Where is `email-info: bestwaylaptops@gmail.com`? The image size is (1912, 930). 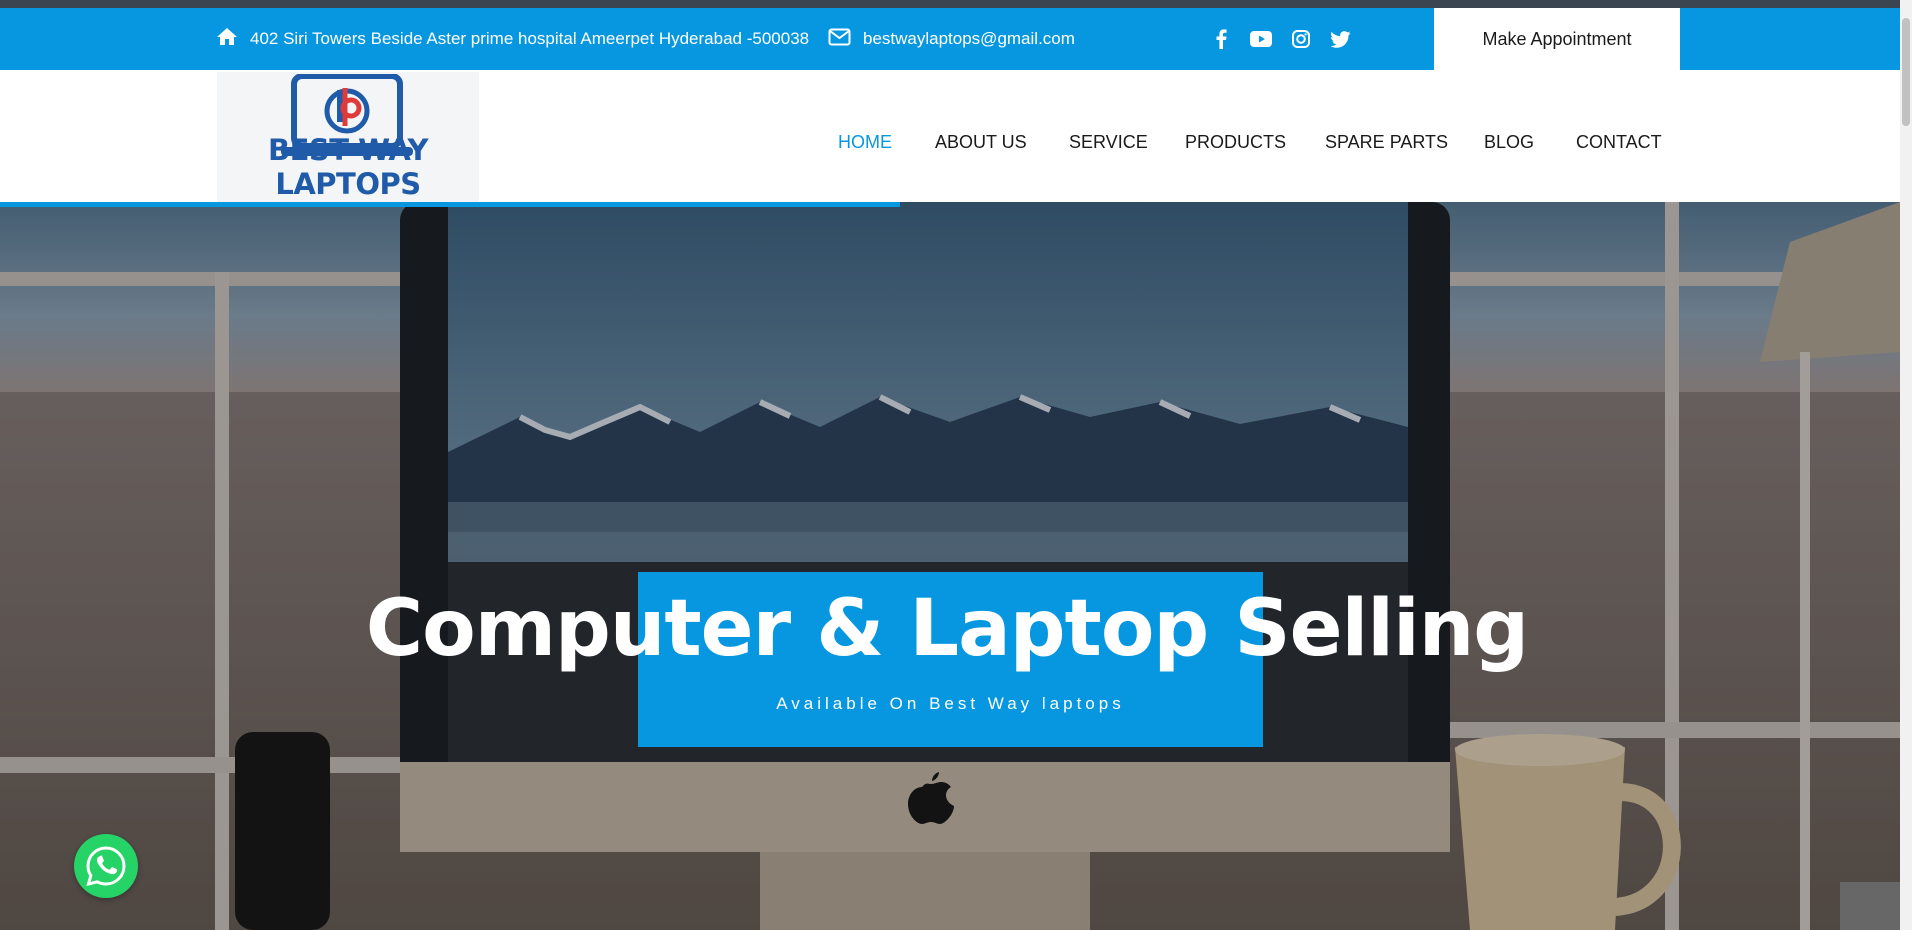 email-info: bestwaylaptops@gmail.com is located at coordinates (951, 39).